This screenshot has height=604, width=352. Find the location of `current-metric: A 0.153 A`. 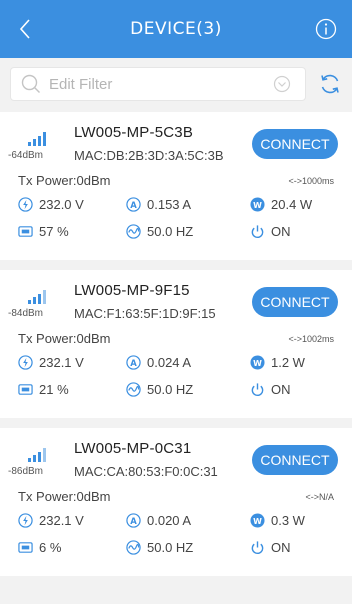

current-metric: A 0.153 A is located at coordinates (158, 204).